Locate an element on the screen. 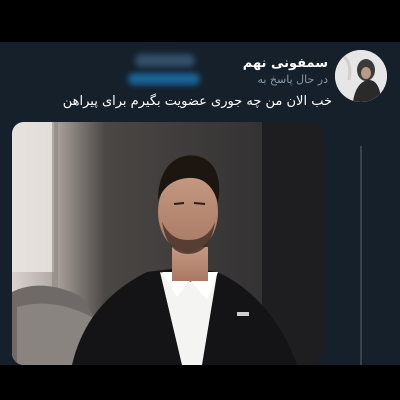 The image size is (400, 400). avatar-image is located at coordinates (361, 76).